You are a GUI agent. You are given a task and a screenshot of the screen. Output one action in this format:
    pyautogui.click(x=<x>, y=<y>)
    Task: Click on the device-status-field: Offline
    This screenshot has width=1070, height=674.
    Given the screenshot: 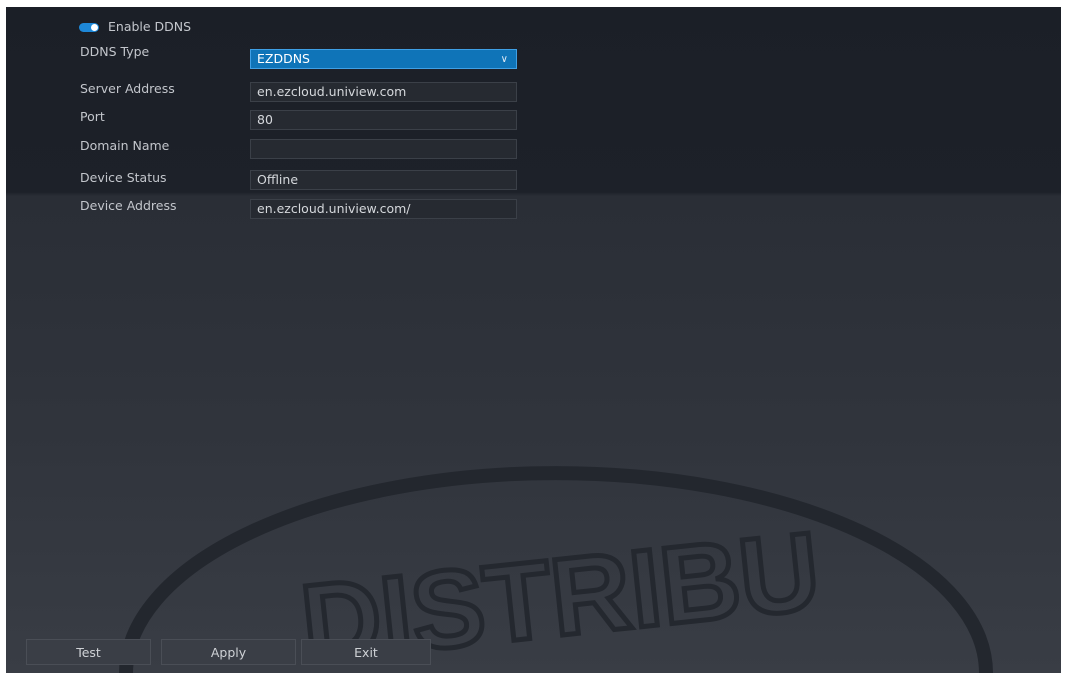 What is the action you would take?
    pyautogui.click(x=383, y=180)
    